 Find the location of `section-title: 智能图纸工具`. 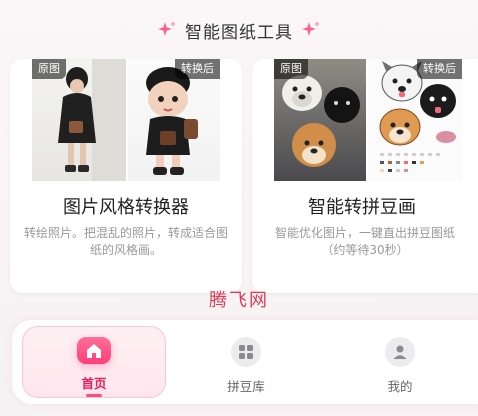

section-title: 智能图纸工具 is located at coordinates (239, 32).